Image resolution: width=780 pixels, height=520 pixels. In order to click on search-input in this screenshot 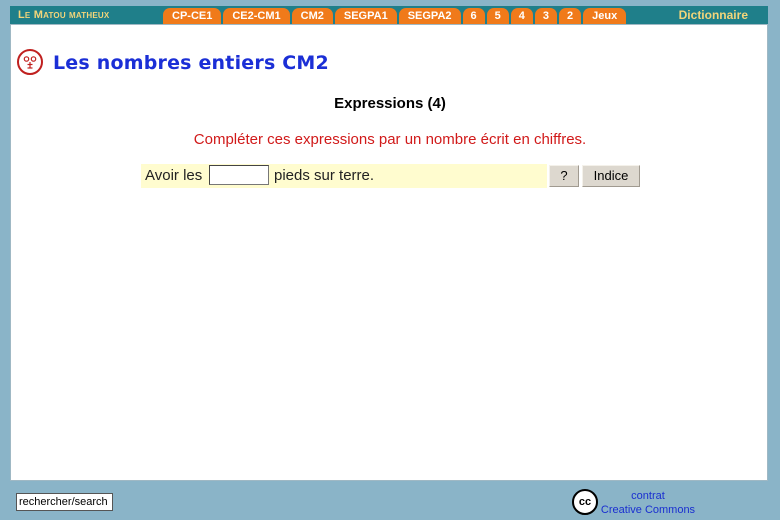, I will do `click(64, 502)`.